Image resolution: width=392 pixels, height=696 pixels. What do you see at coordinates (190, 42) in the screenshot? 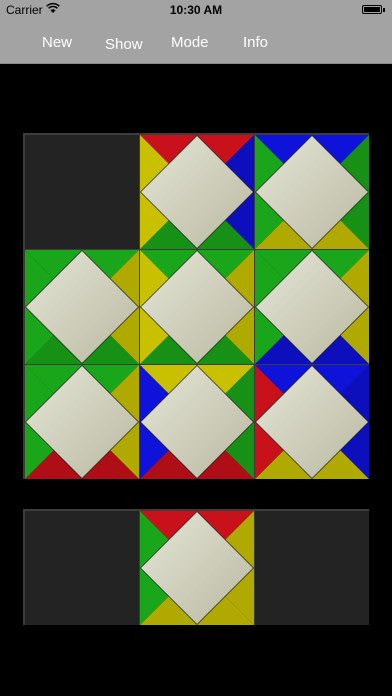
I see `mode-button: Mode` at bounding box center [190, 42].